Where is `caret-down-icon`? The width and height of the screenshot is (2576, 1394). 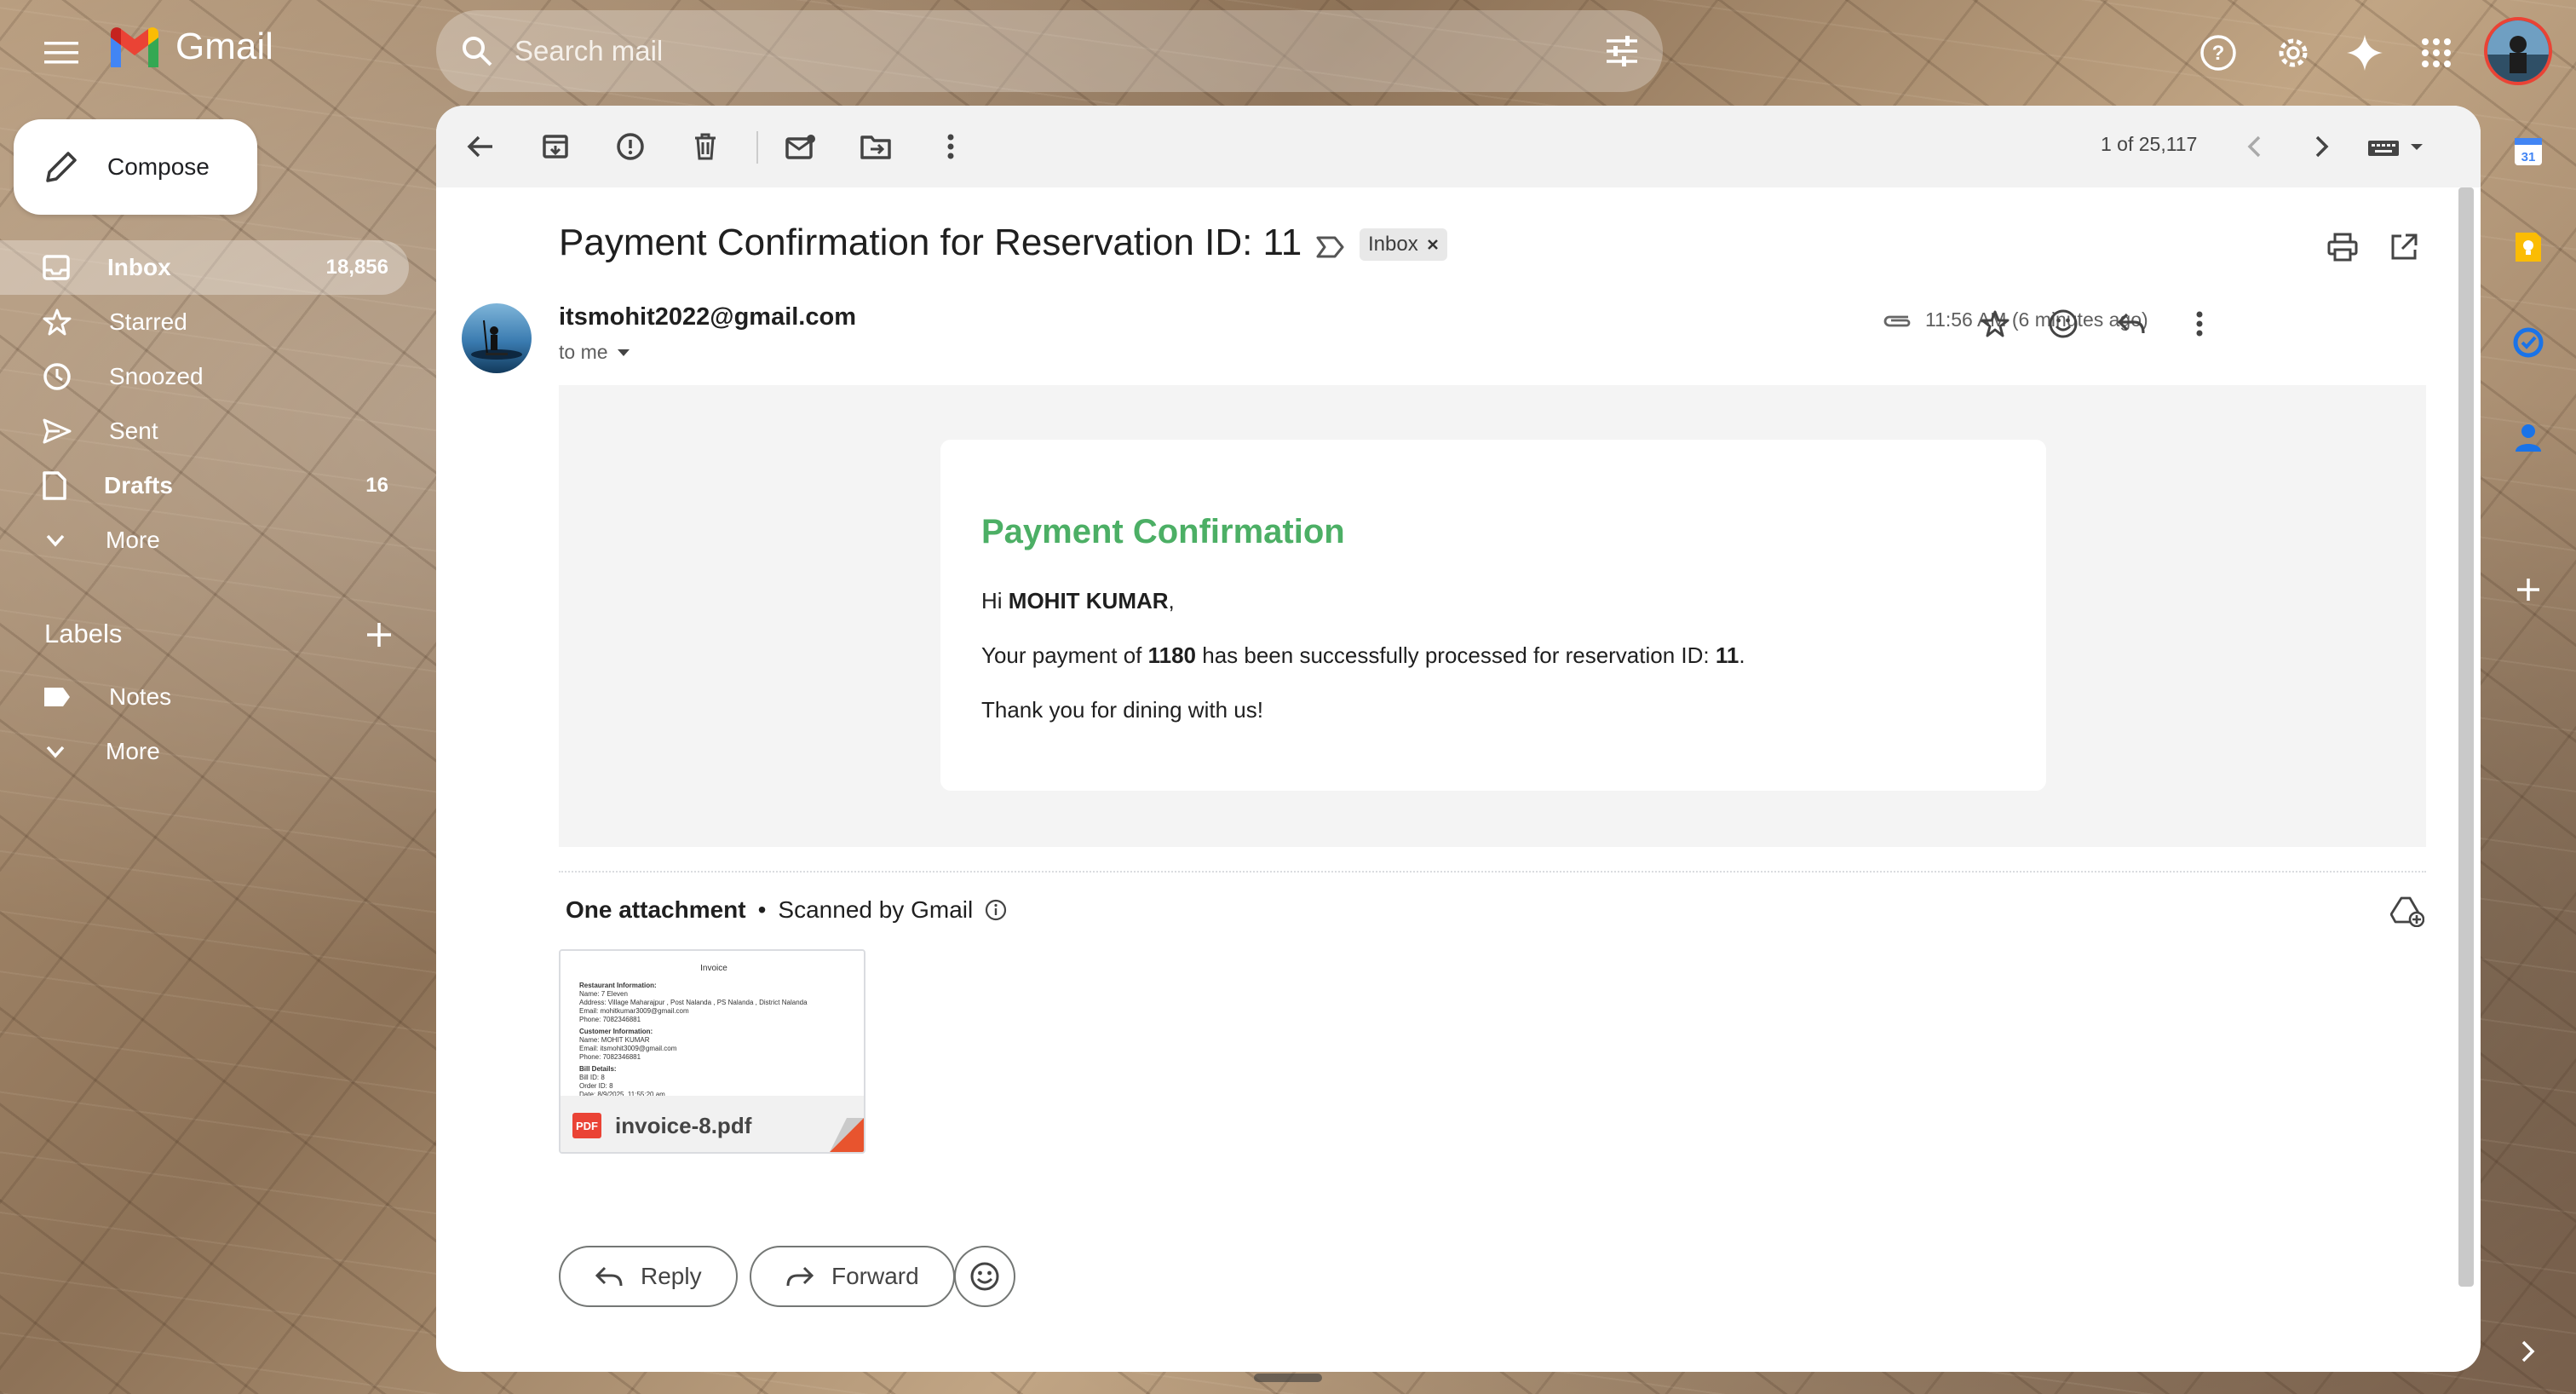
caret-down-icon is located at coordinates (624, 352).